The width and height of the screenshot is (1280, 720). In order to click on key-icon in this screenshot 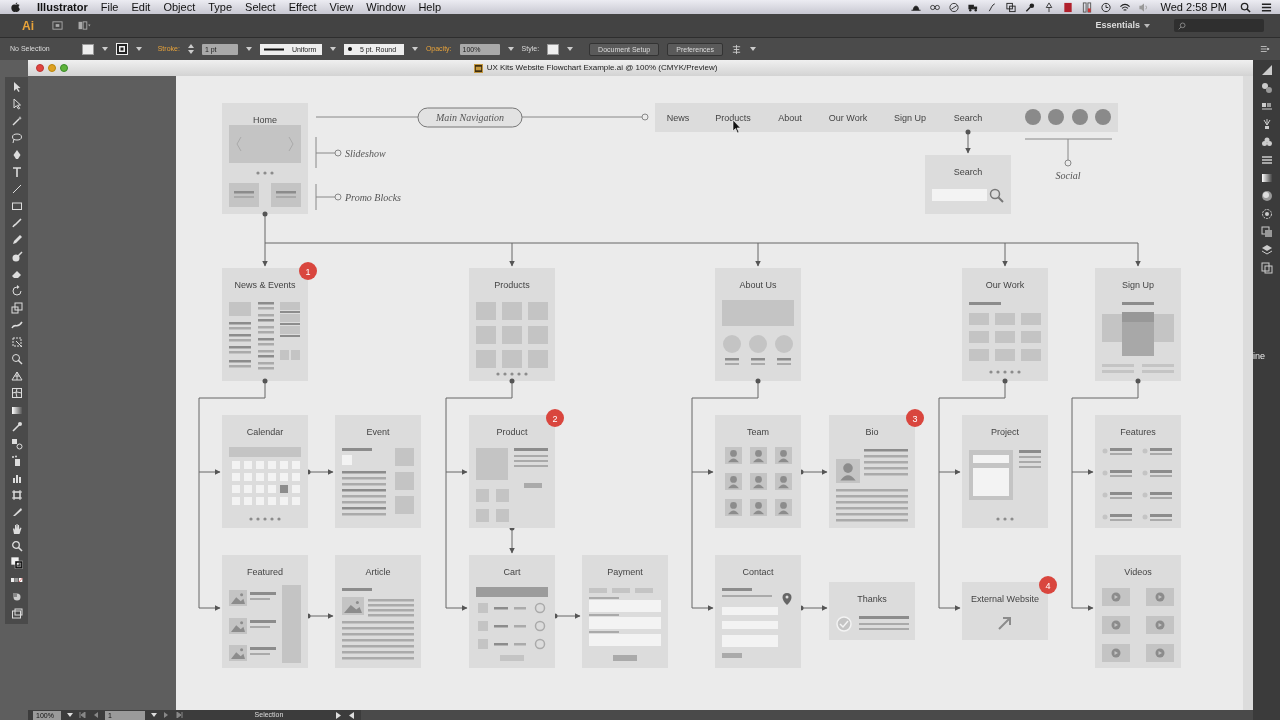, I will do `click(1029, 7)`.